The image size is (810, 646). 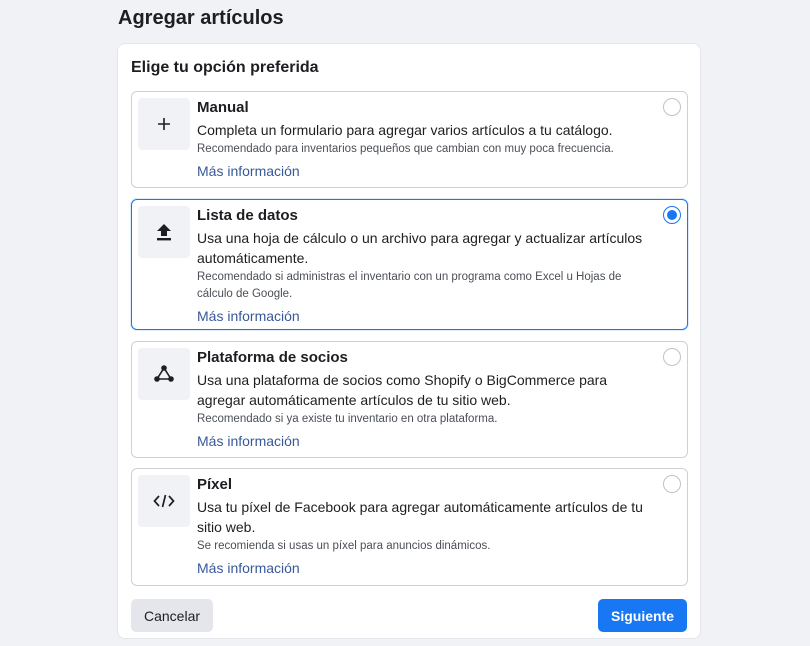 What do you see at coordinates (201, 18) in the screenshot?
I see `page-title: Agregar artículos` at bounding box center [201, 18].